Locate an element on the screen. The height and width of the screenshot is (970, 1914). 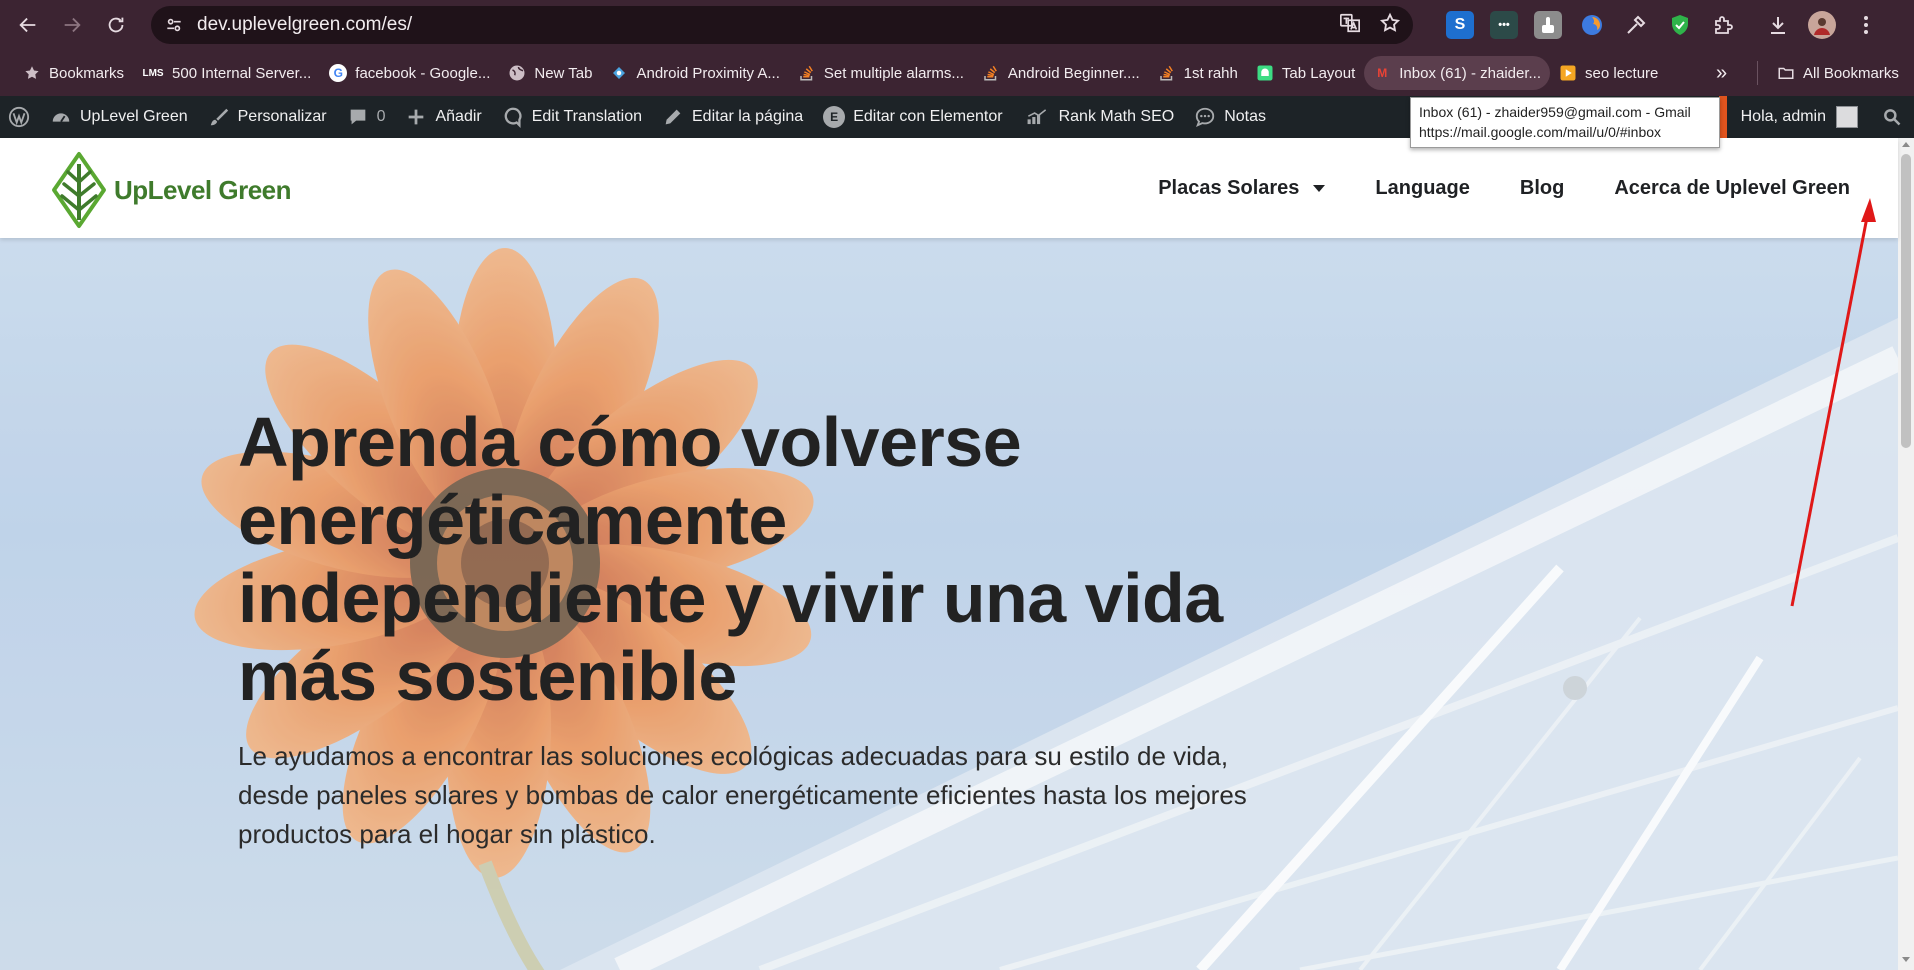
nav-blog: Blog is located at coordinates (1542, 188).